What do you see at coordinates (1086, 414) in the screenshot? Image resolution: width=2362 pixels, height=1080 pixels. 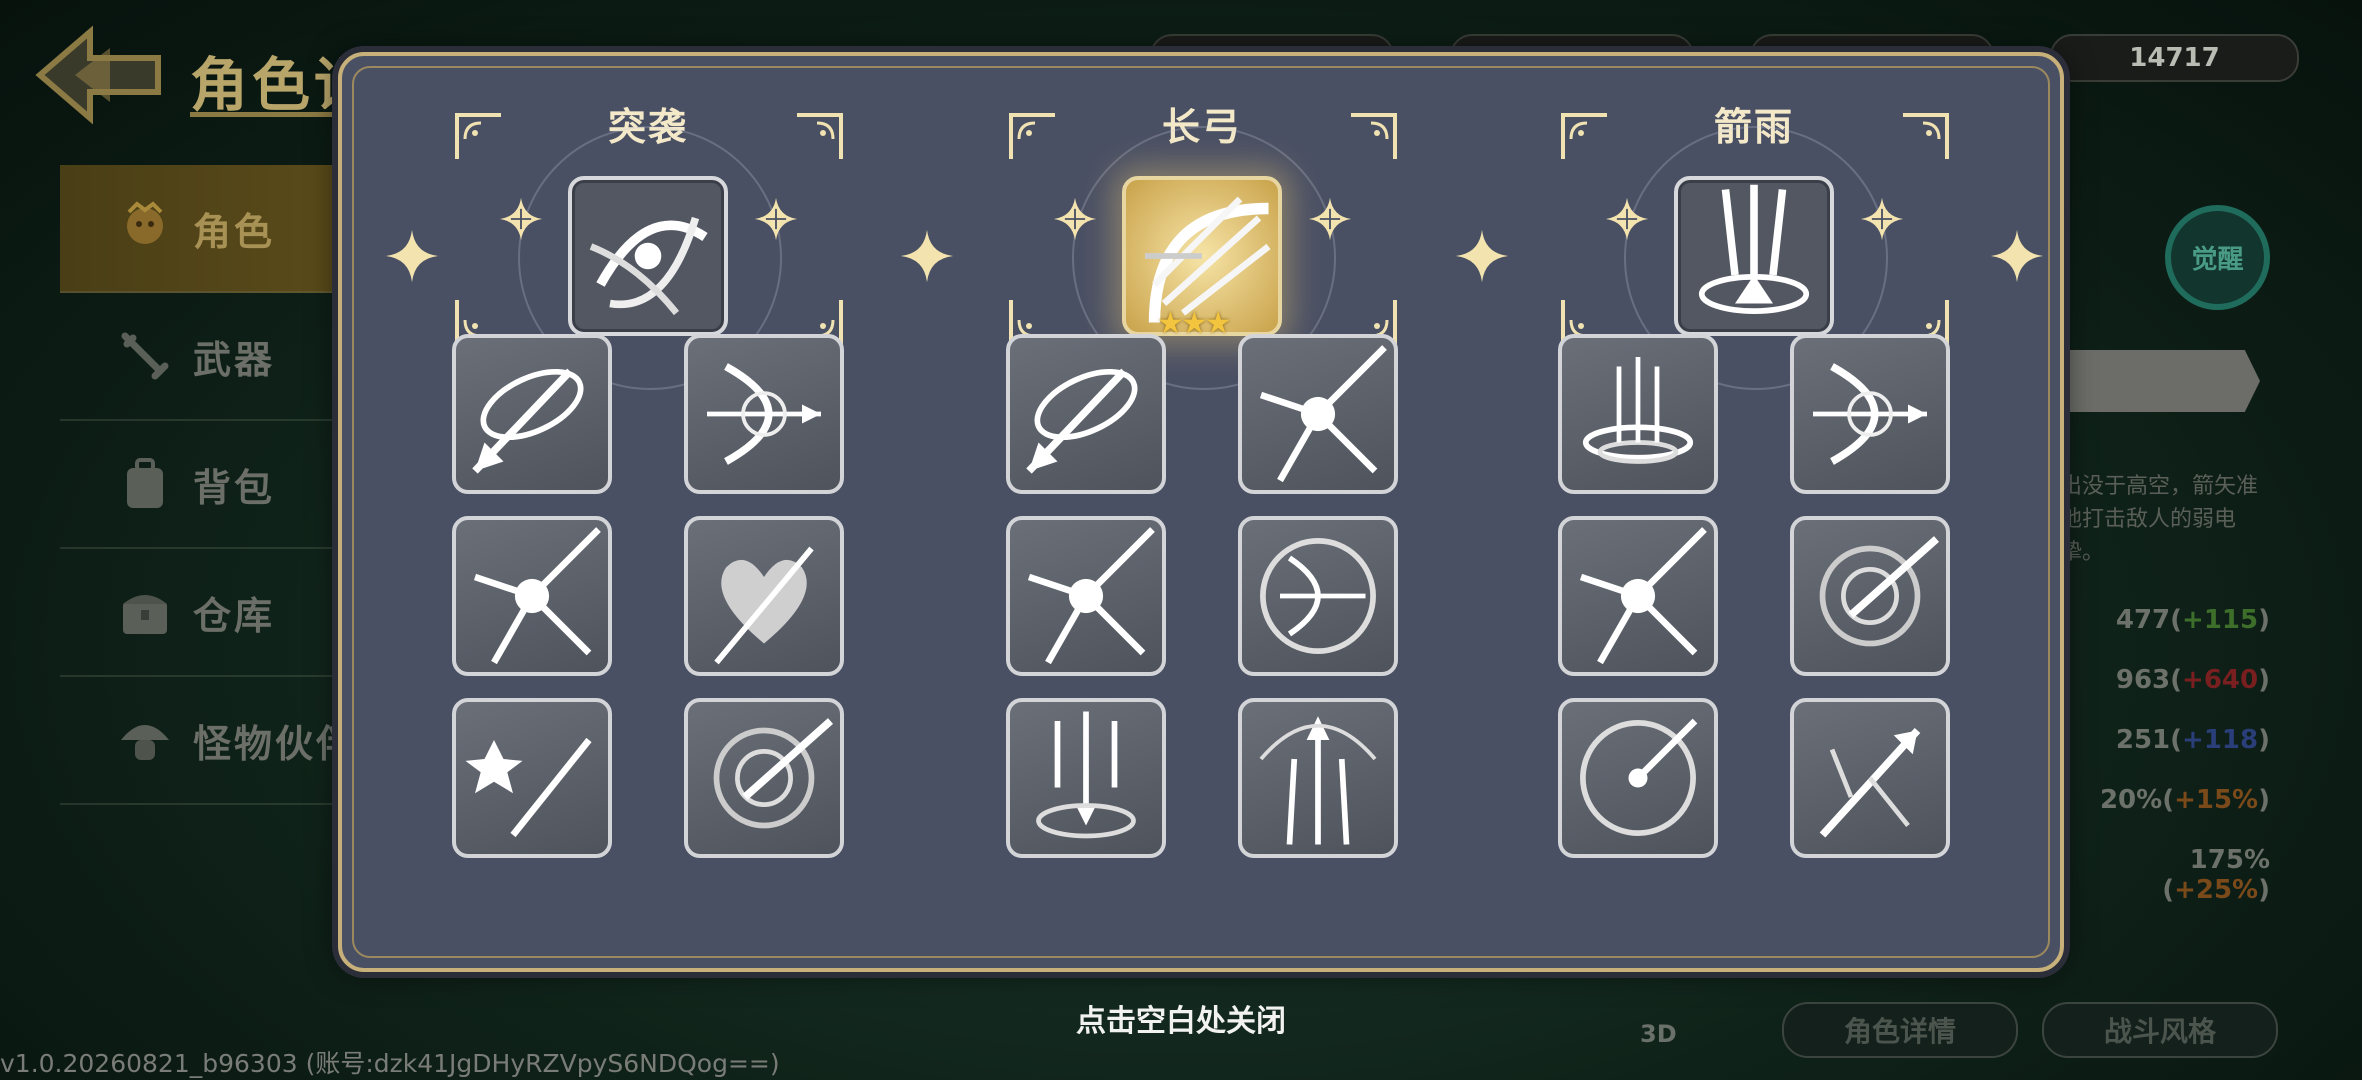 I see `spin-strike-icon` at bounding box center [1086, 414].